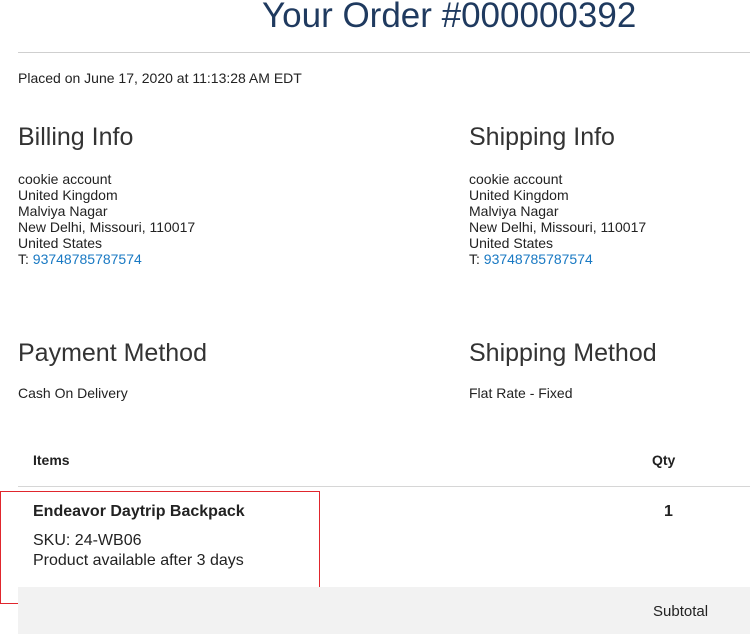  What do you see at coordinates (664, 460) in the screenshot?
I see `qty-column-header: Qty` at bounding box center [664, 460].